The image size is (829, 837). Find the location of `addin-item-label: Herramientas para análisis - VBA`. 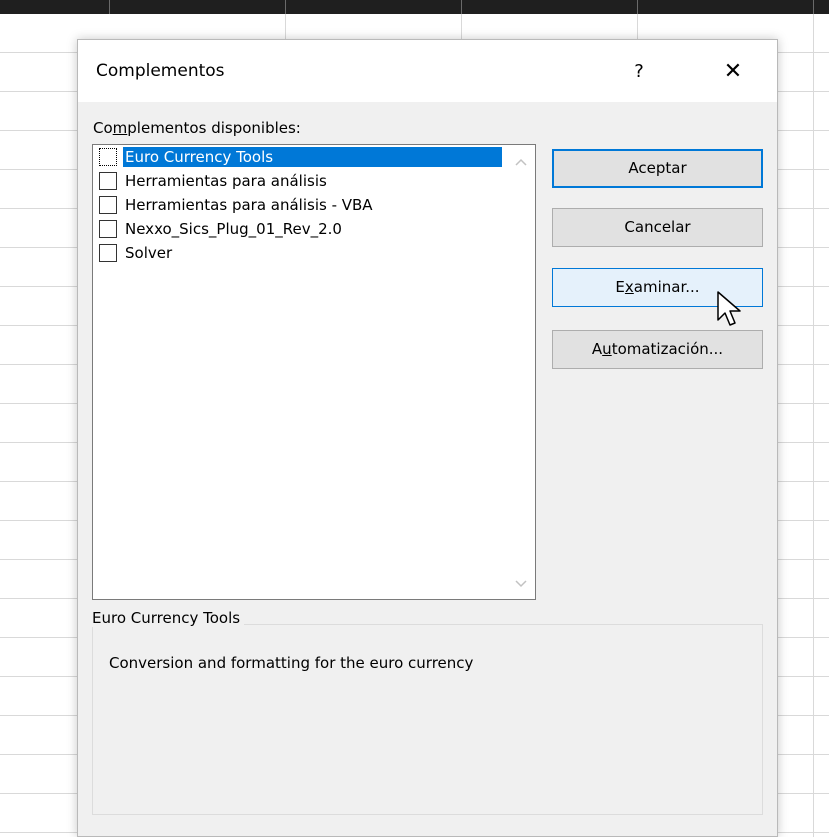

addin-item-label: Herramientas para análisis - VBA is located at coordinates (249, 205).